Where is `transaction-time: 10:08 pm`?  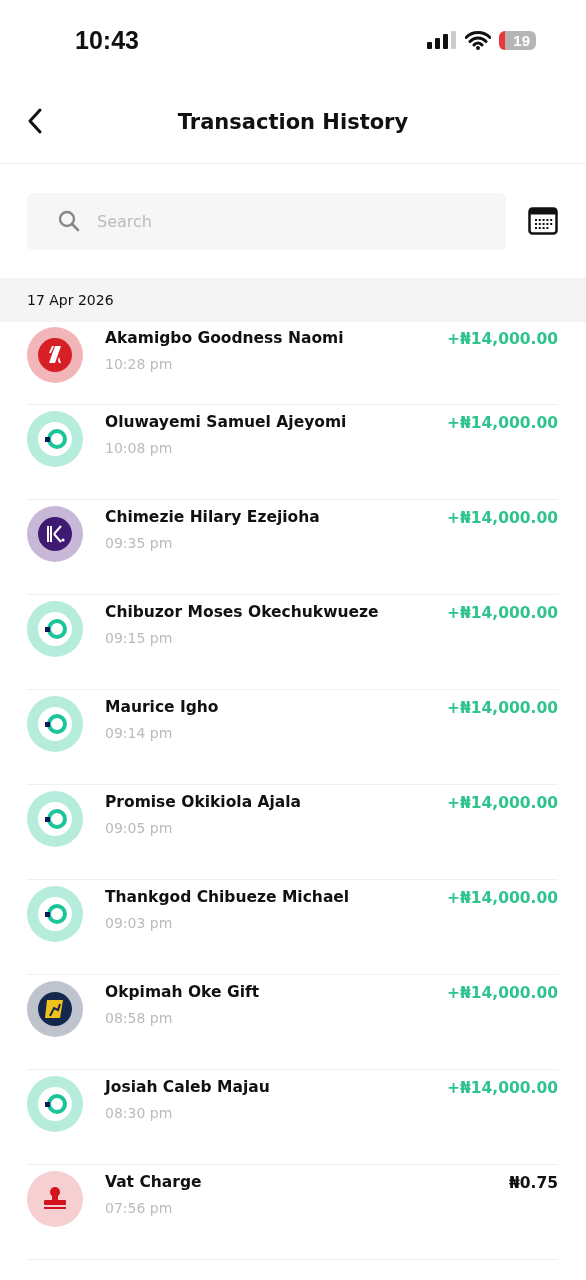
transaction-time: 10:08 pm is located at coordinates (139, 448).